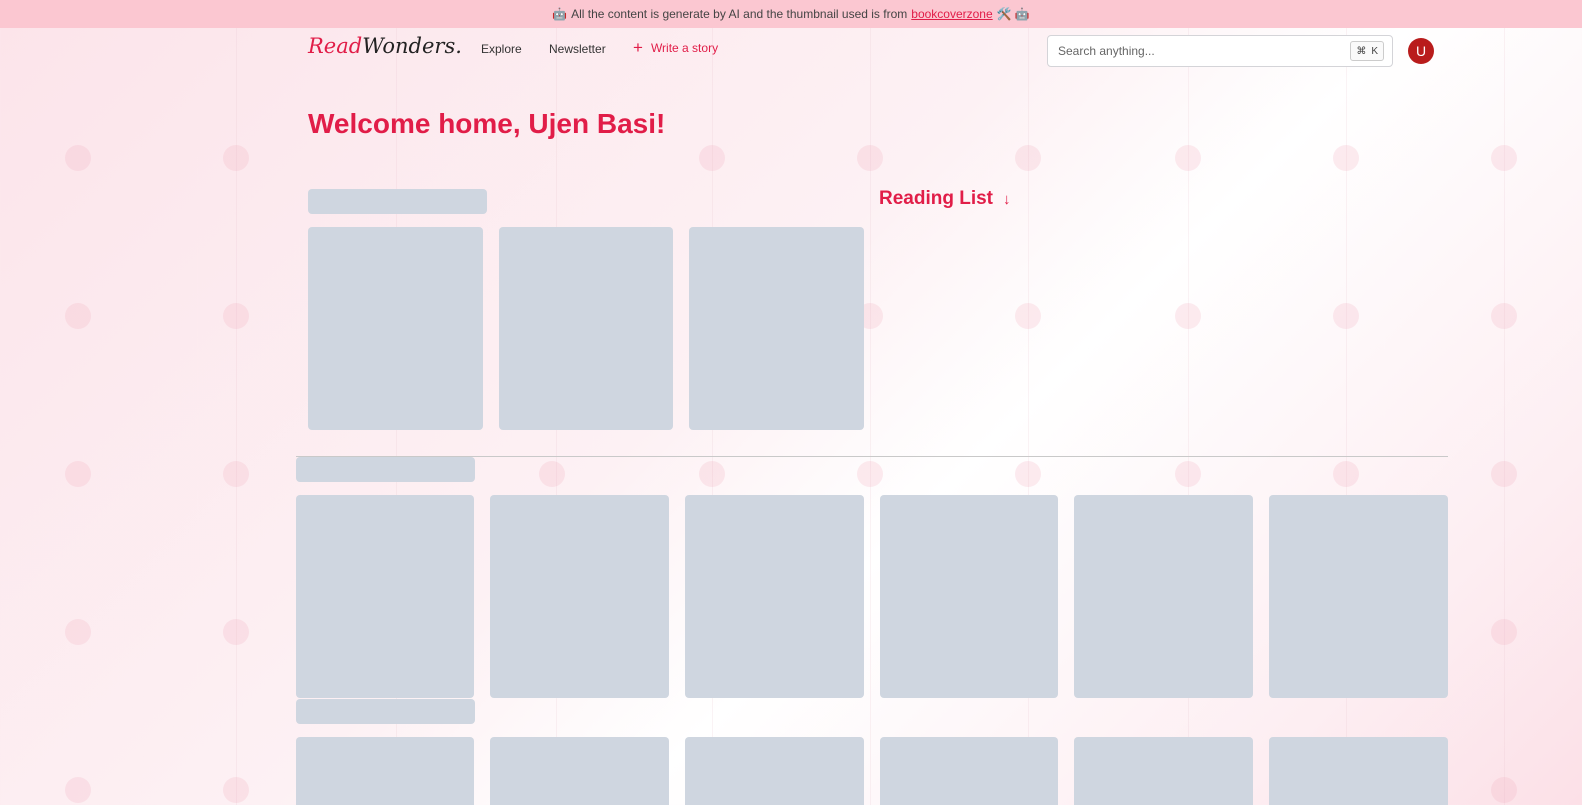  What do you see at coordinates (951, 14) in the screenshot?
I see `bookcoverzone-link: bookcoverzone` at bounding box center [951, 14].